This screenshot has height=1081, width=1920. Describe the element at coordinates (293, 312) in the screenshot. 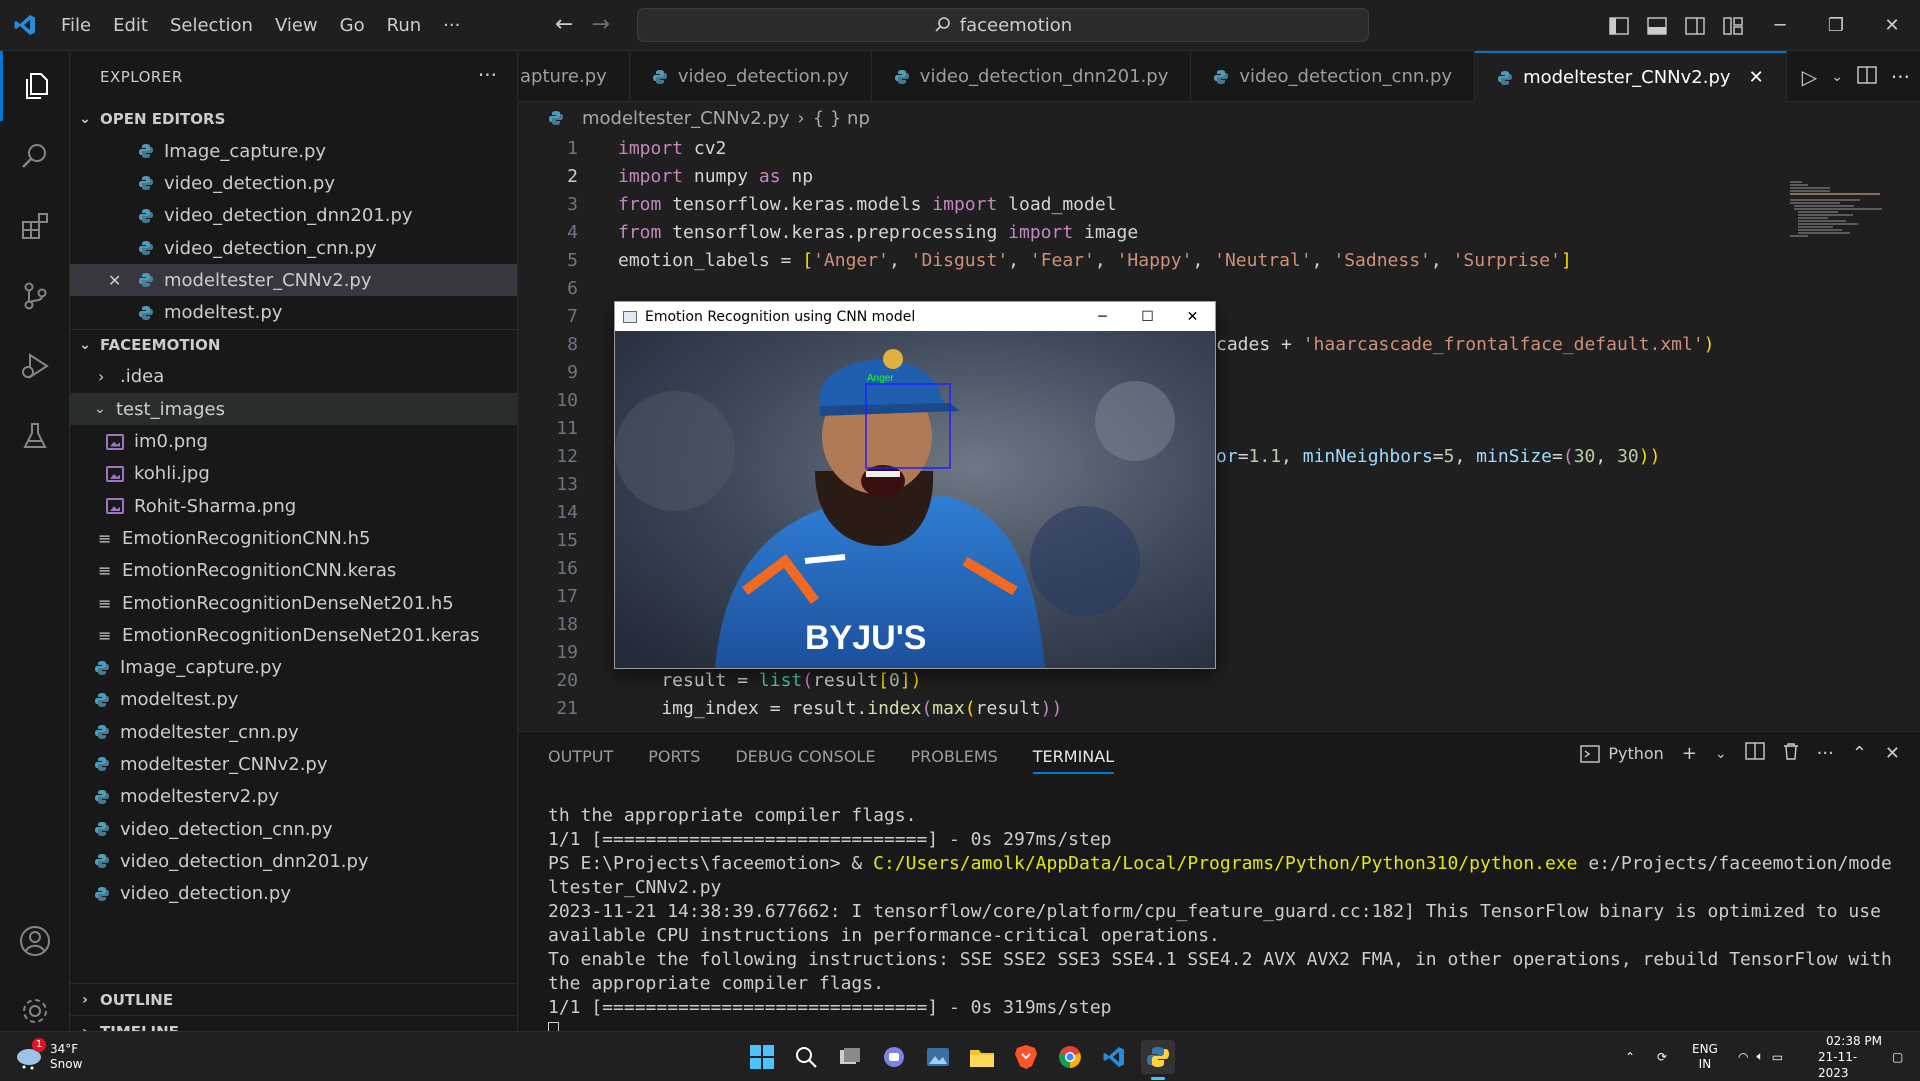

I see `open-editor-item: modeltest.py` at that location.